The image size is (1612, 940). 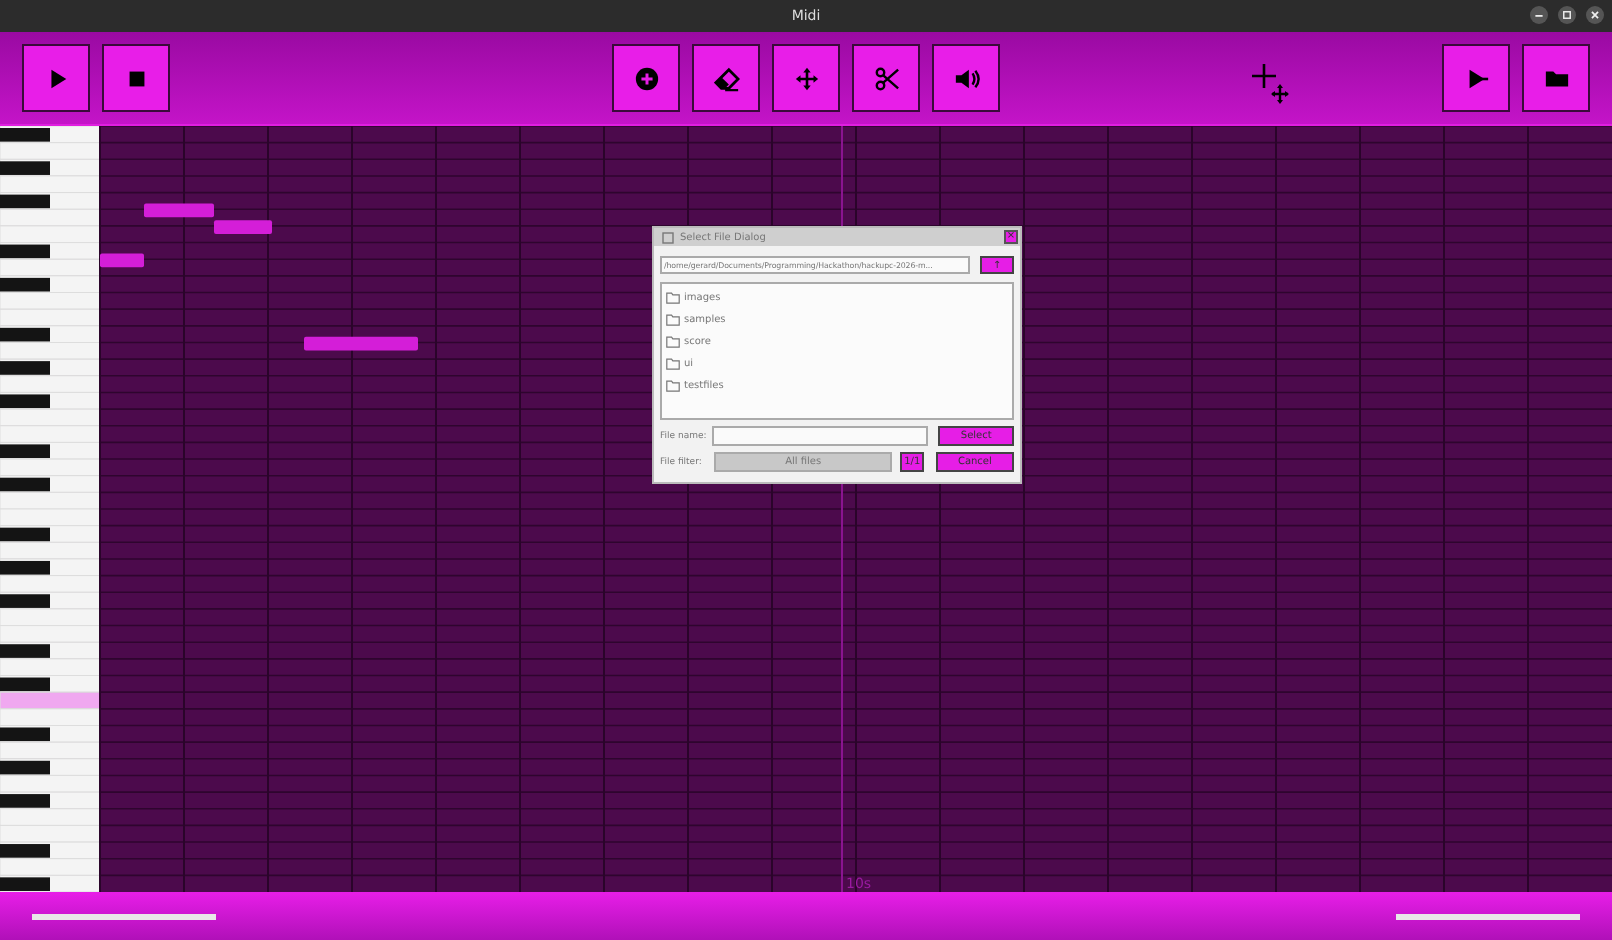 I want to click on maximize-icon, so click(x=1567, y=15).